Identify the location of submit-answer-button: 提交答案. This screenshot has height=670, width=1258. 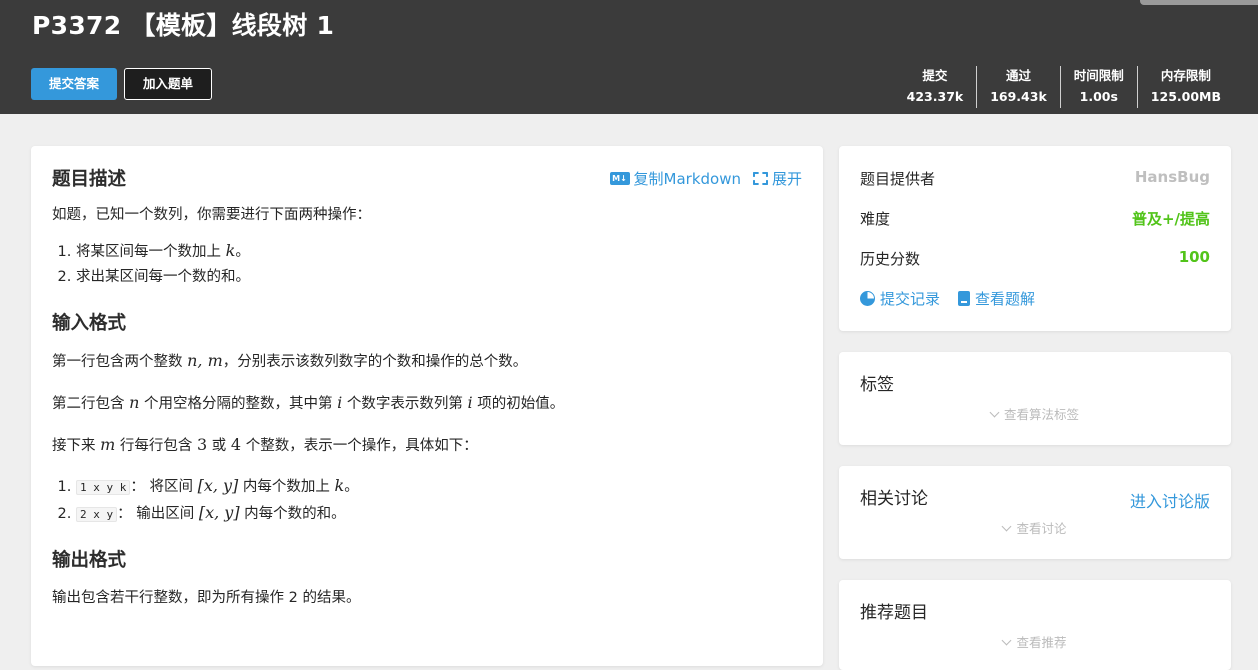
(74, 84).